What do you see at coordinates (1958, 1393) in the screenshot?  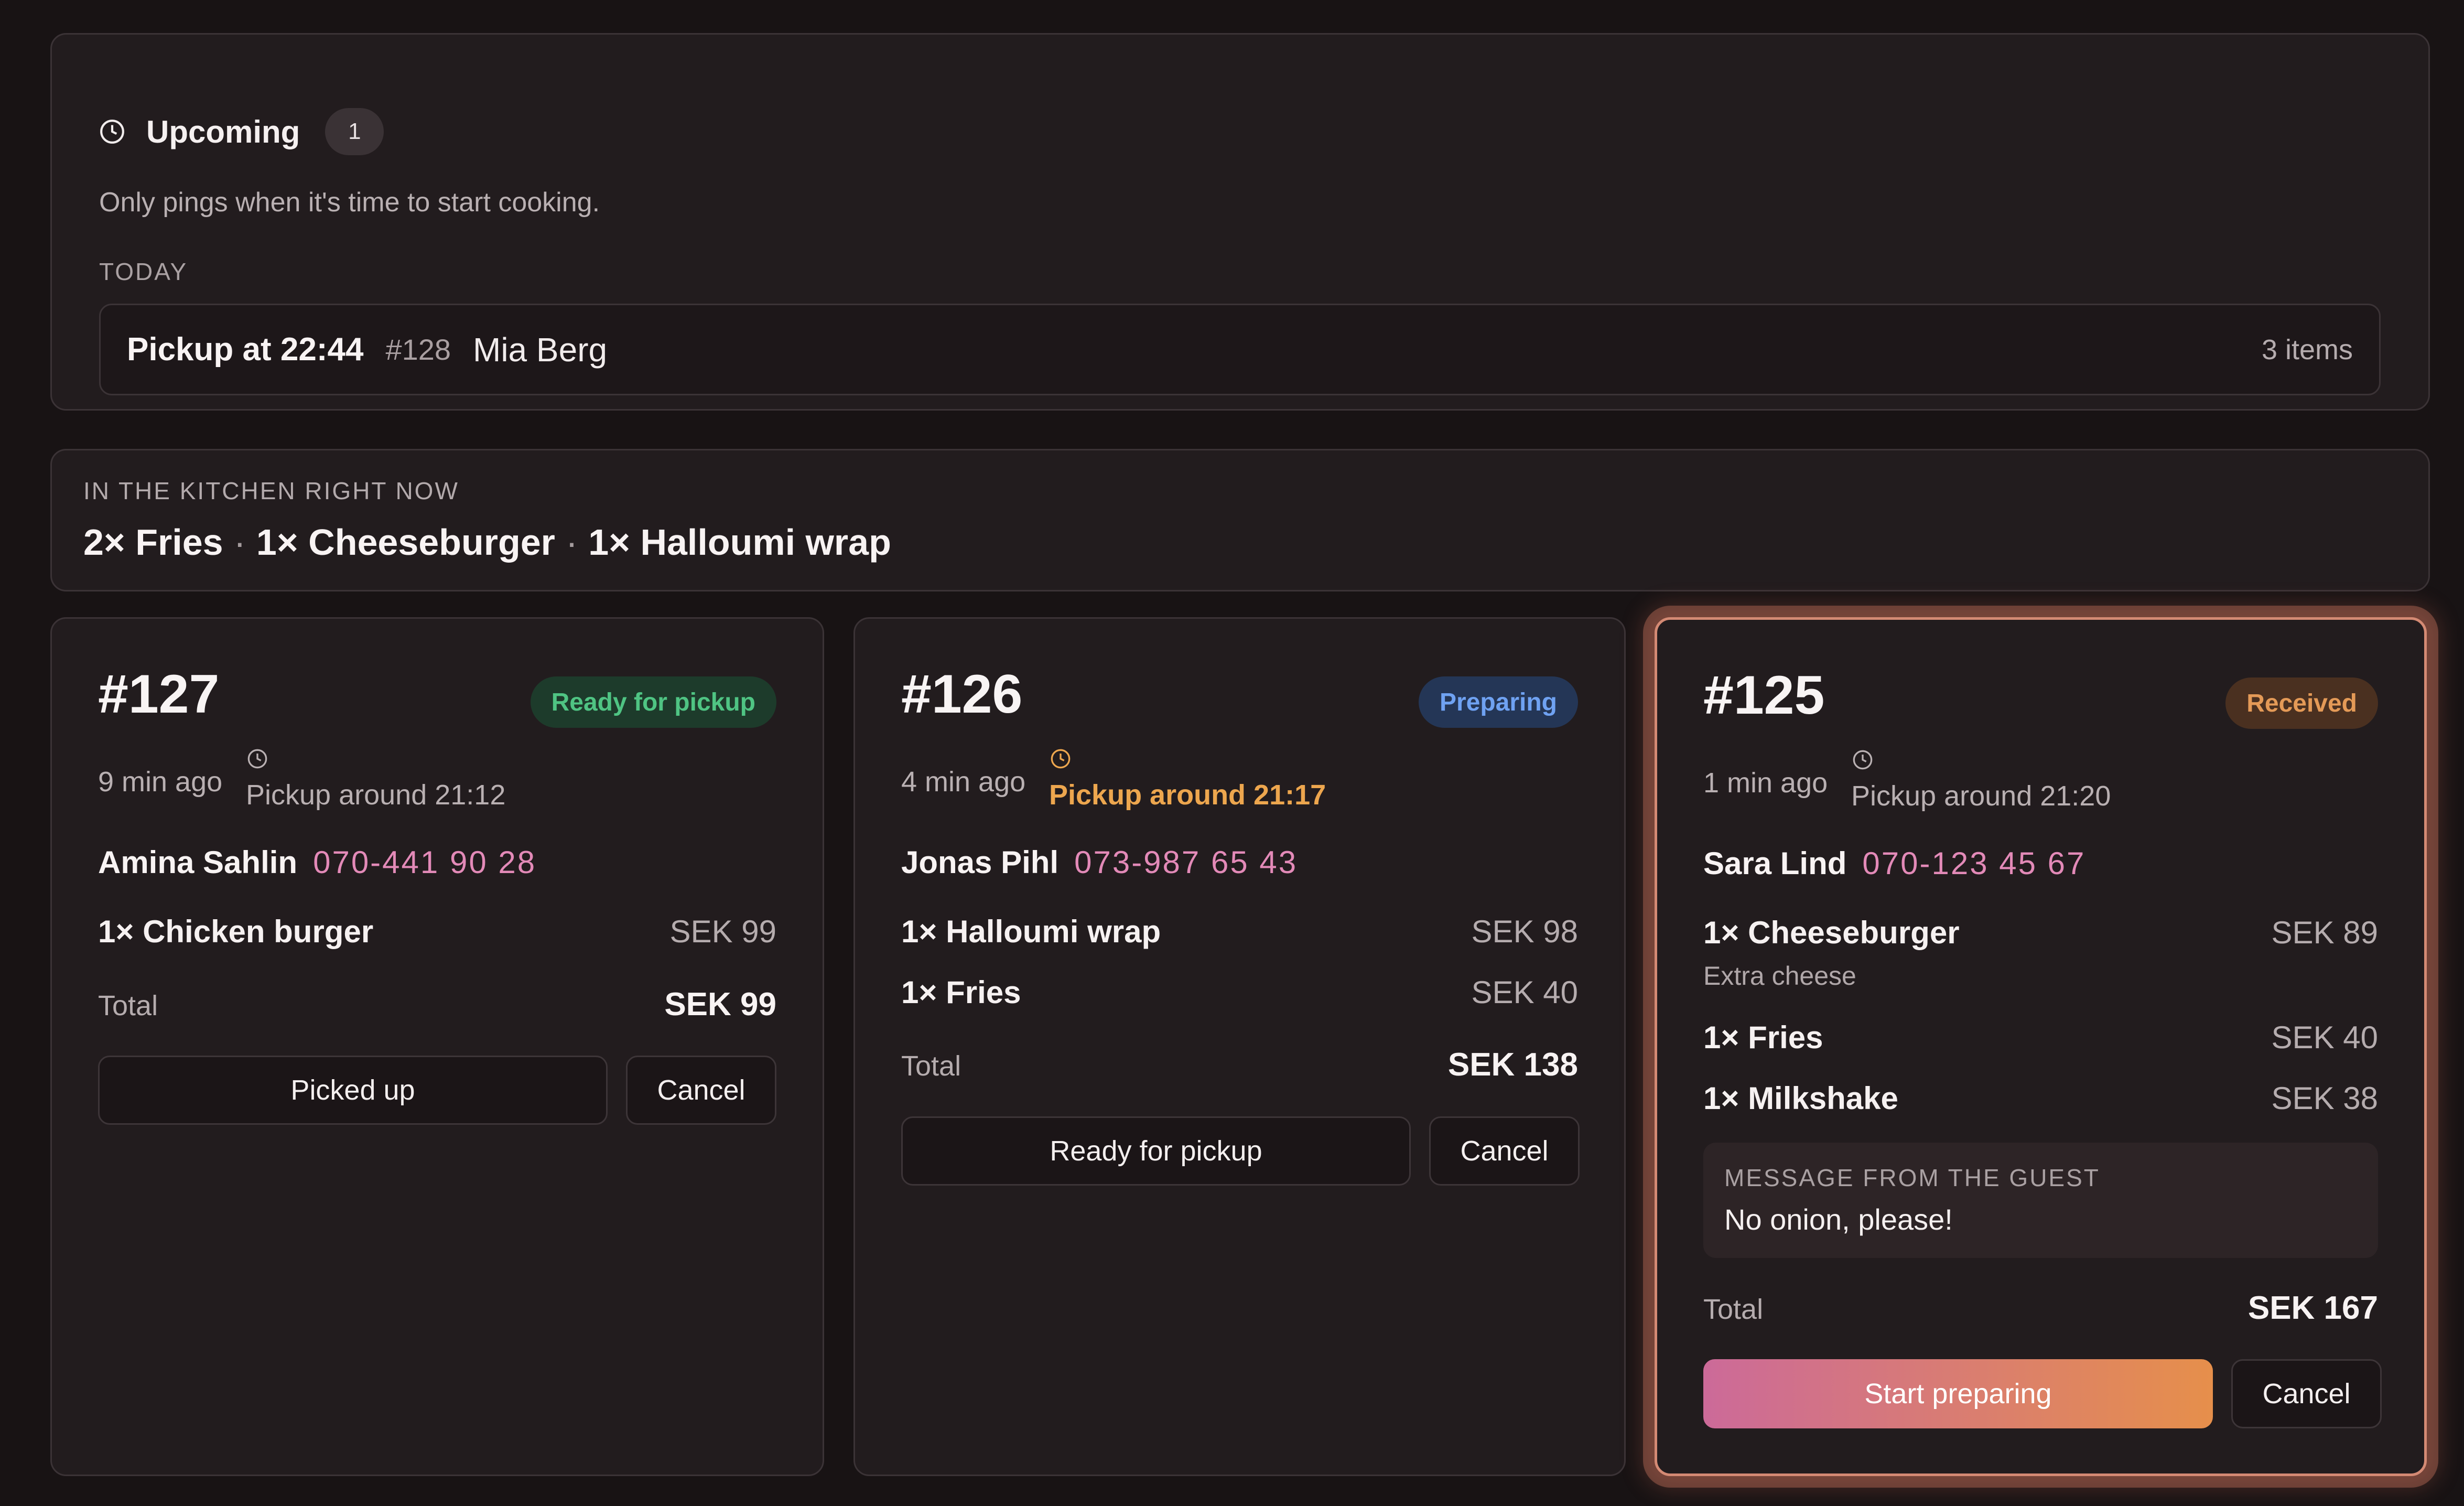 I see `start-preparing-button: Start preparing` at bounding box center [1958, 1393].